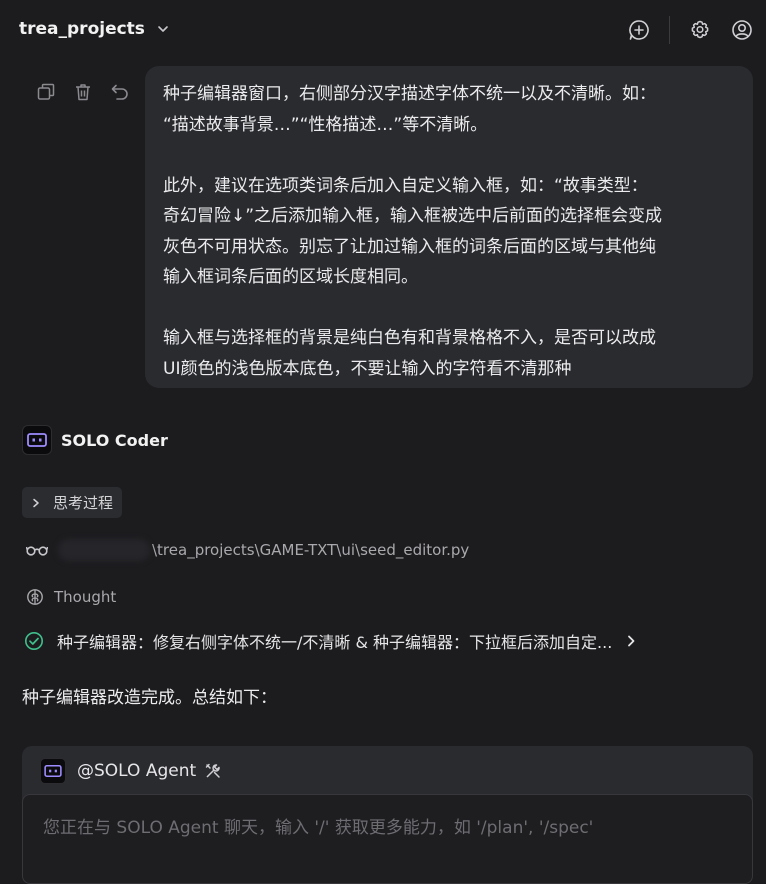 This screenshot has height=884, width=766. I want to click on assistant-summary: 种子编辑器改造完成。总结如下：, so click(149, 698).